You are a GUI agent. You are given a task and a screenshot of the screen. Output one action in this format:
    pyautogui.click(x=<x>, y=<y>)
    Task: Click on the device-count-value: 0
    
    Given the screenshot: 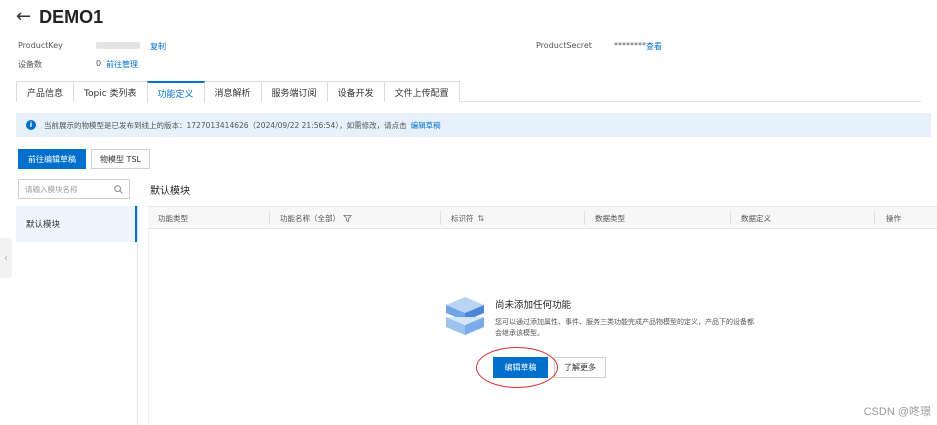 What is the action you would take?
    pyautogui.click(x=99, y=63)
    